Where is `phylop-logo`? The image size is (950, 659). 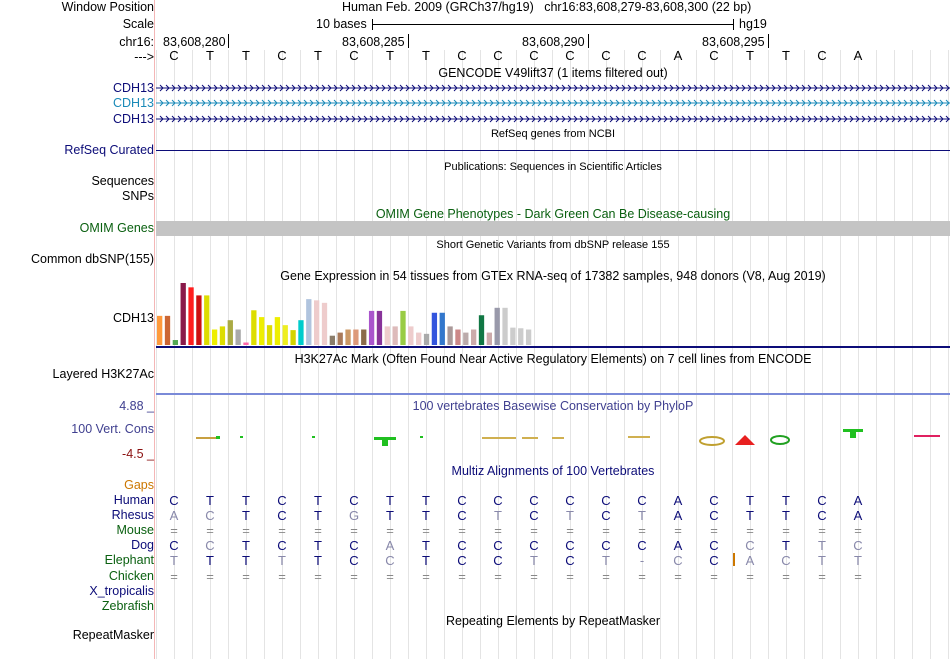 phylop-logo is located at coordinates (553, 437).